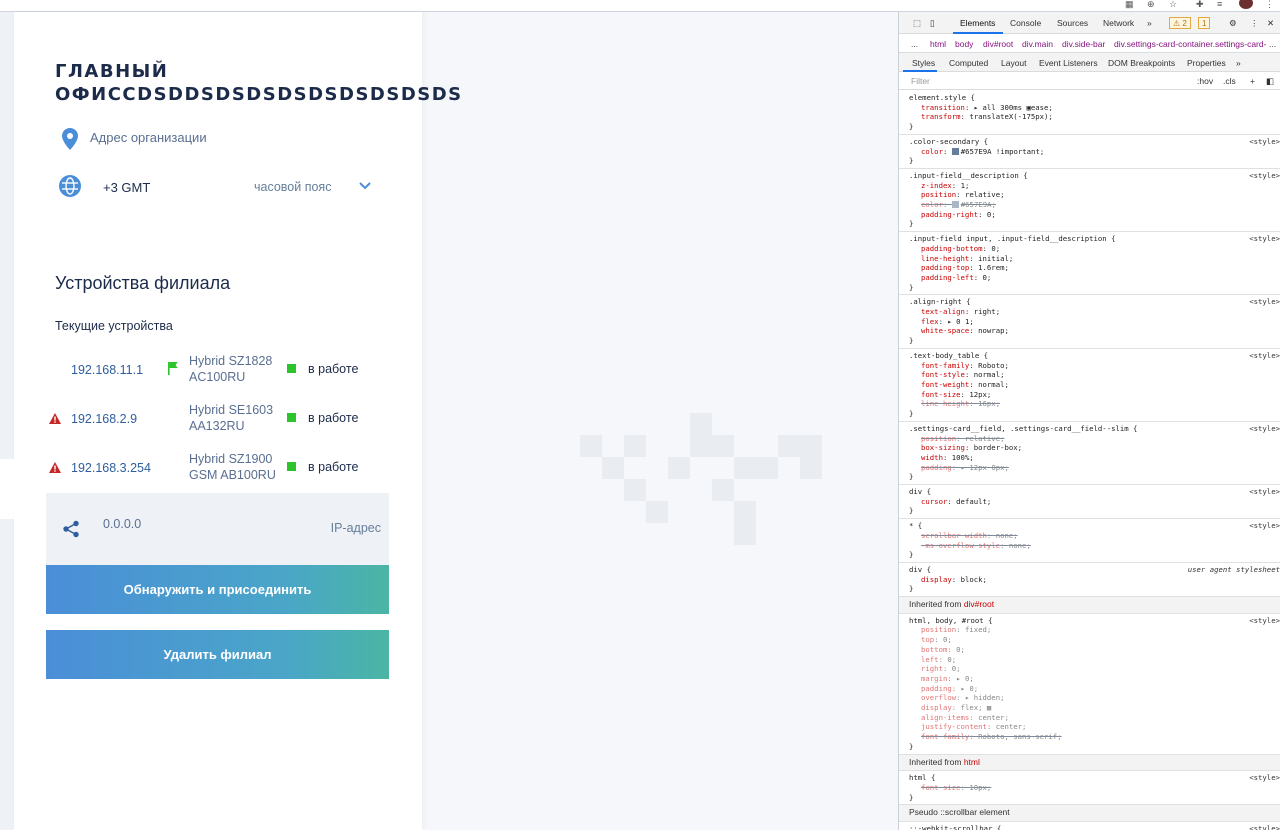 The height and width of the screenshot is (830, 1280). I want to click on media-icon: ≡, so click(1219, 4).